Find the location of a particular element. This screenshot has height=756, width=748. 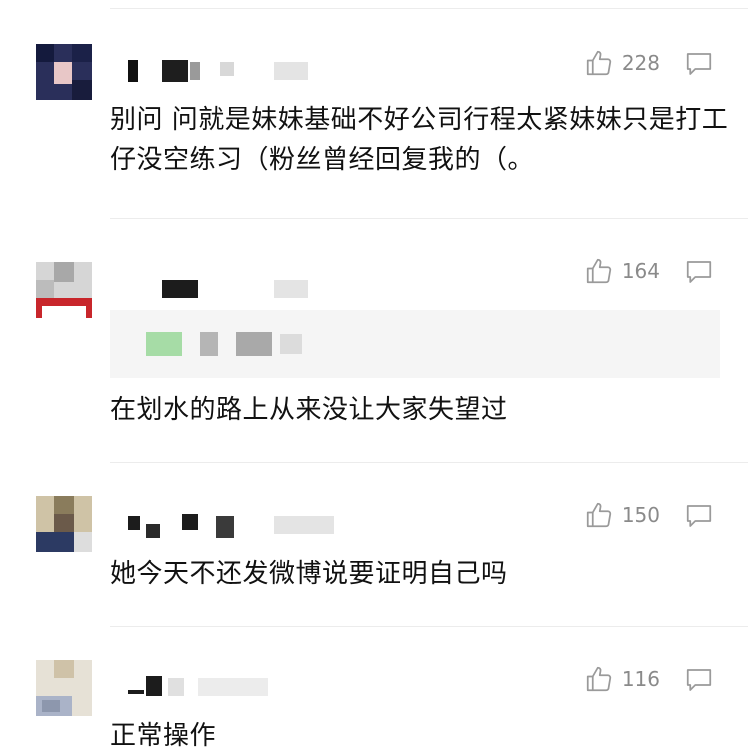

like-button: 164 is located at coordinates (622, 271).